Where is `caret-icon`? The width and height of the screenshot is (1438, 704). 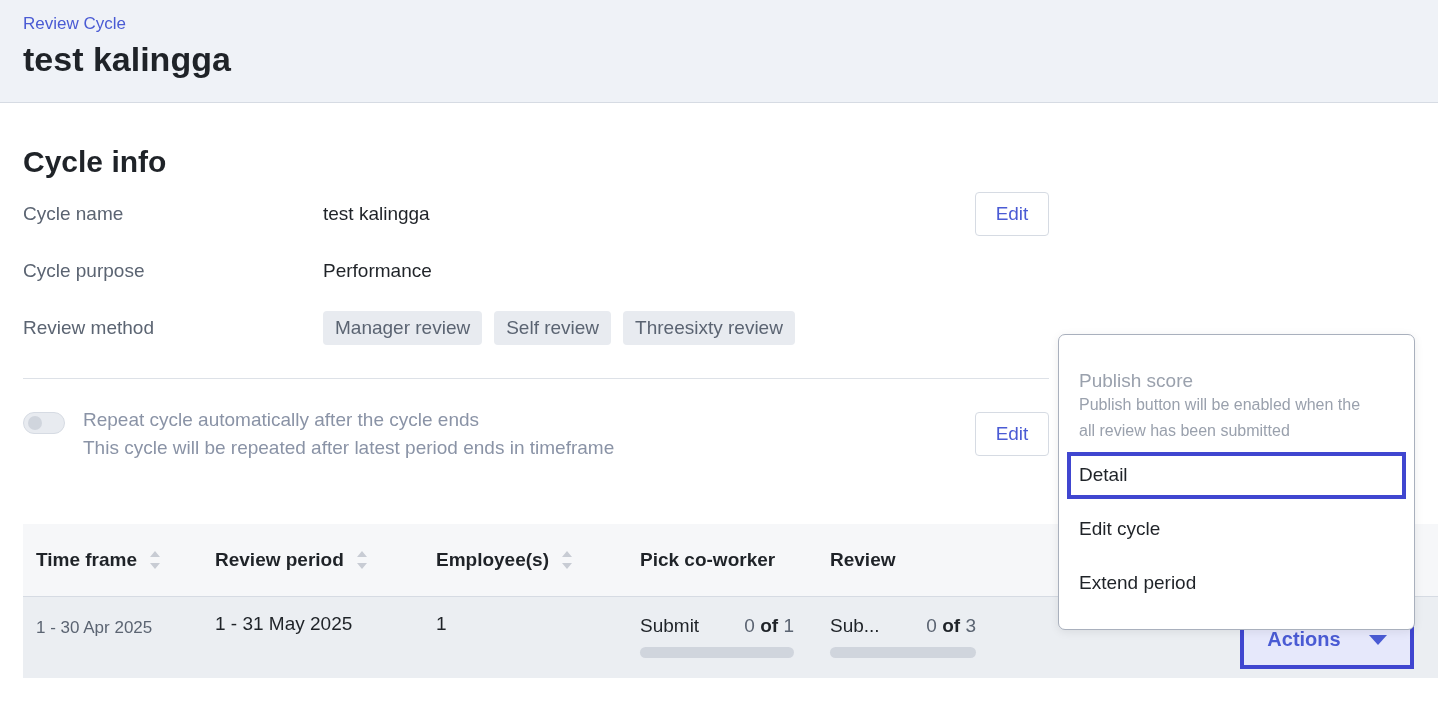
caret-icon is located at coordinates (1377, 639).